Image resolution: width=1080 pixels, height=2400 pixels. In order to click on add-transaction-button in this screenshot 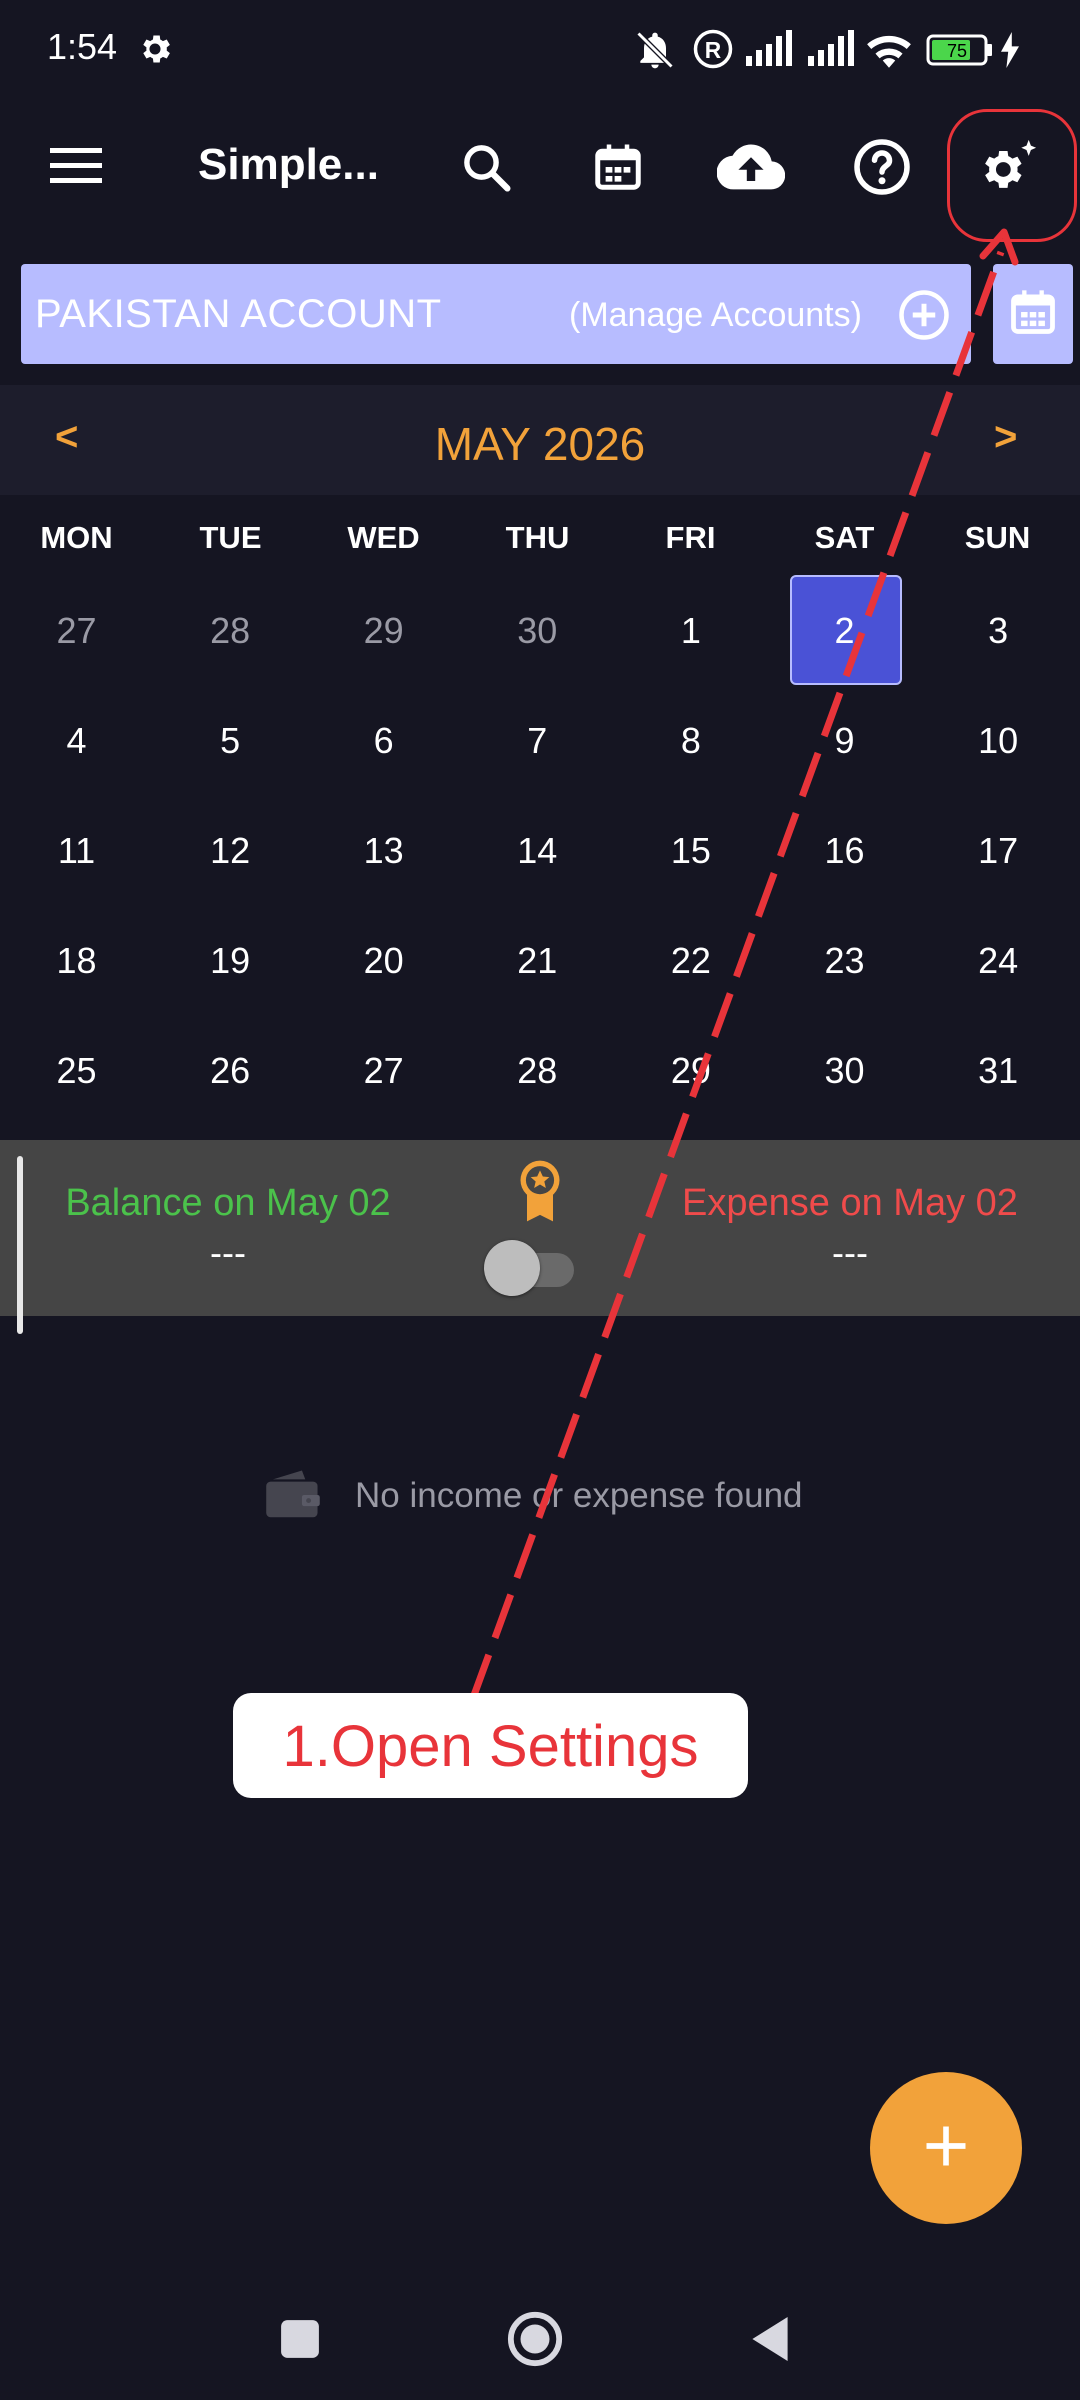, I will do `click(946, 2148)`.